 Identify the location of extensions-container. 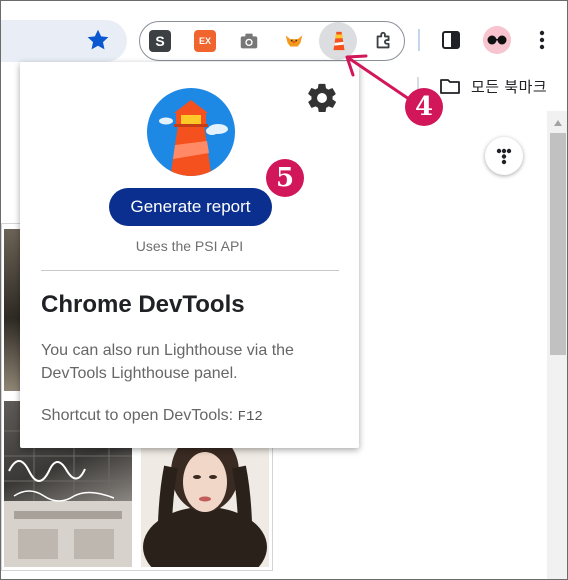
(272, 41).